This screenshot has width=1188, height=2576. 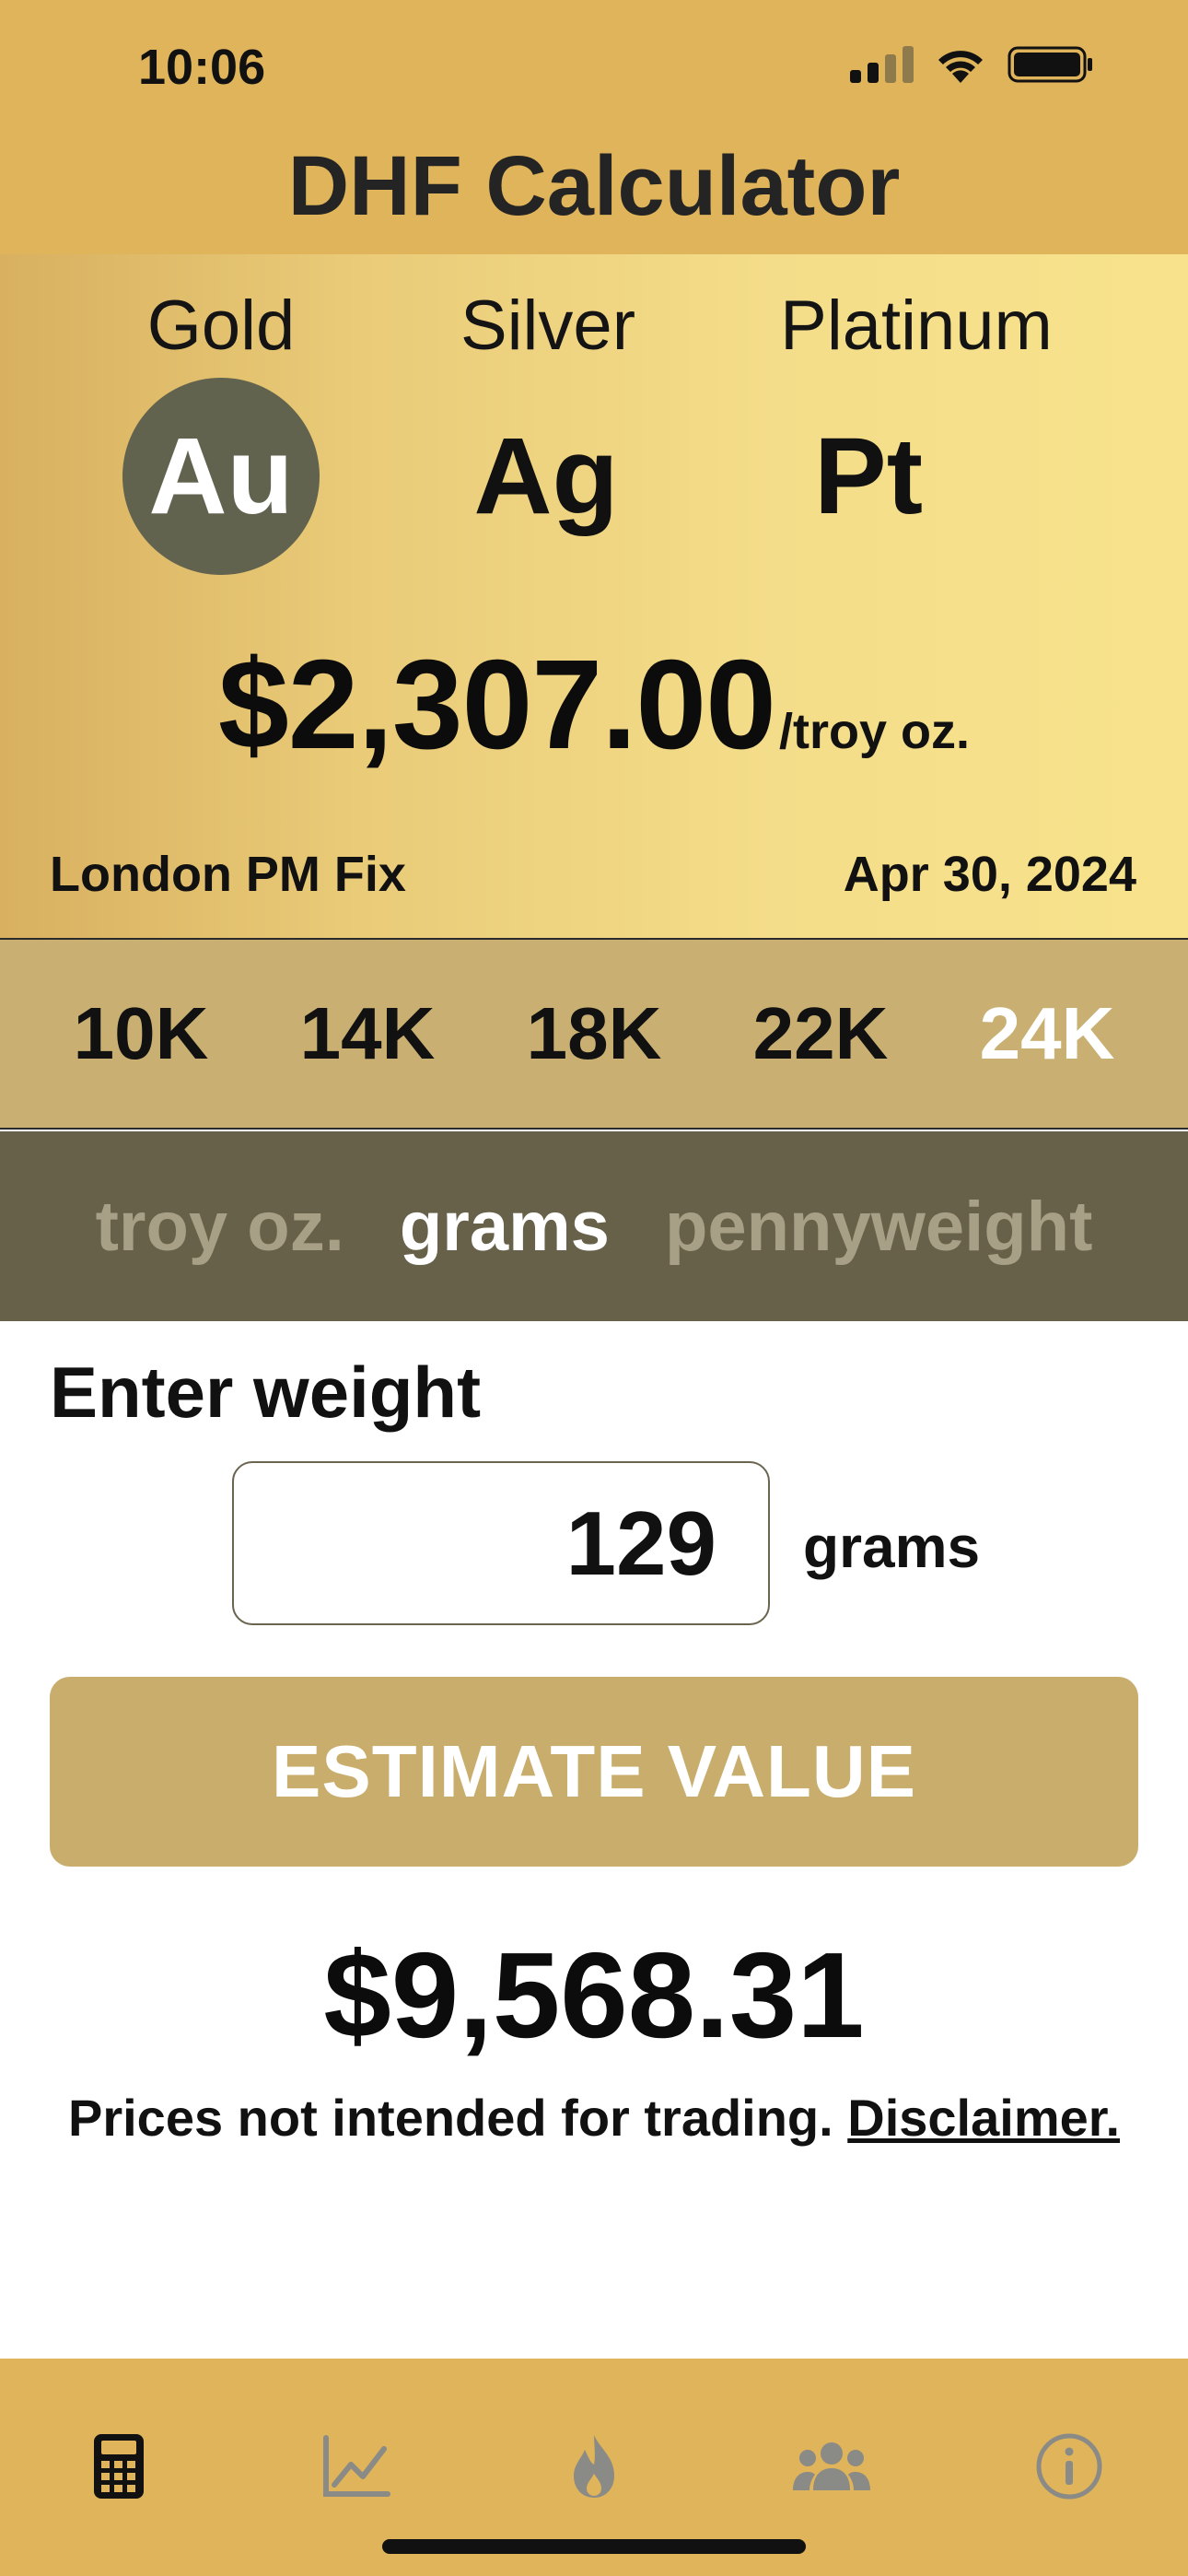 I want to click on metal-symbol-gold: Au, so click(x=221, y=476).